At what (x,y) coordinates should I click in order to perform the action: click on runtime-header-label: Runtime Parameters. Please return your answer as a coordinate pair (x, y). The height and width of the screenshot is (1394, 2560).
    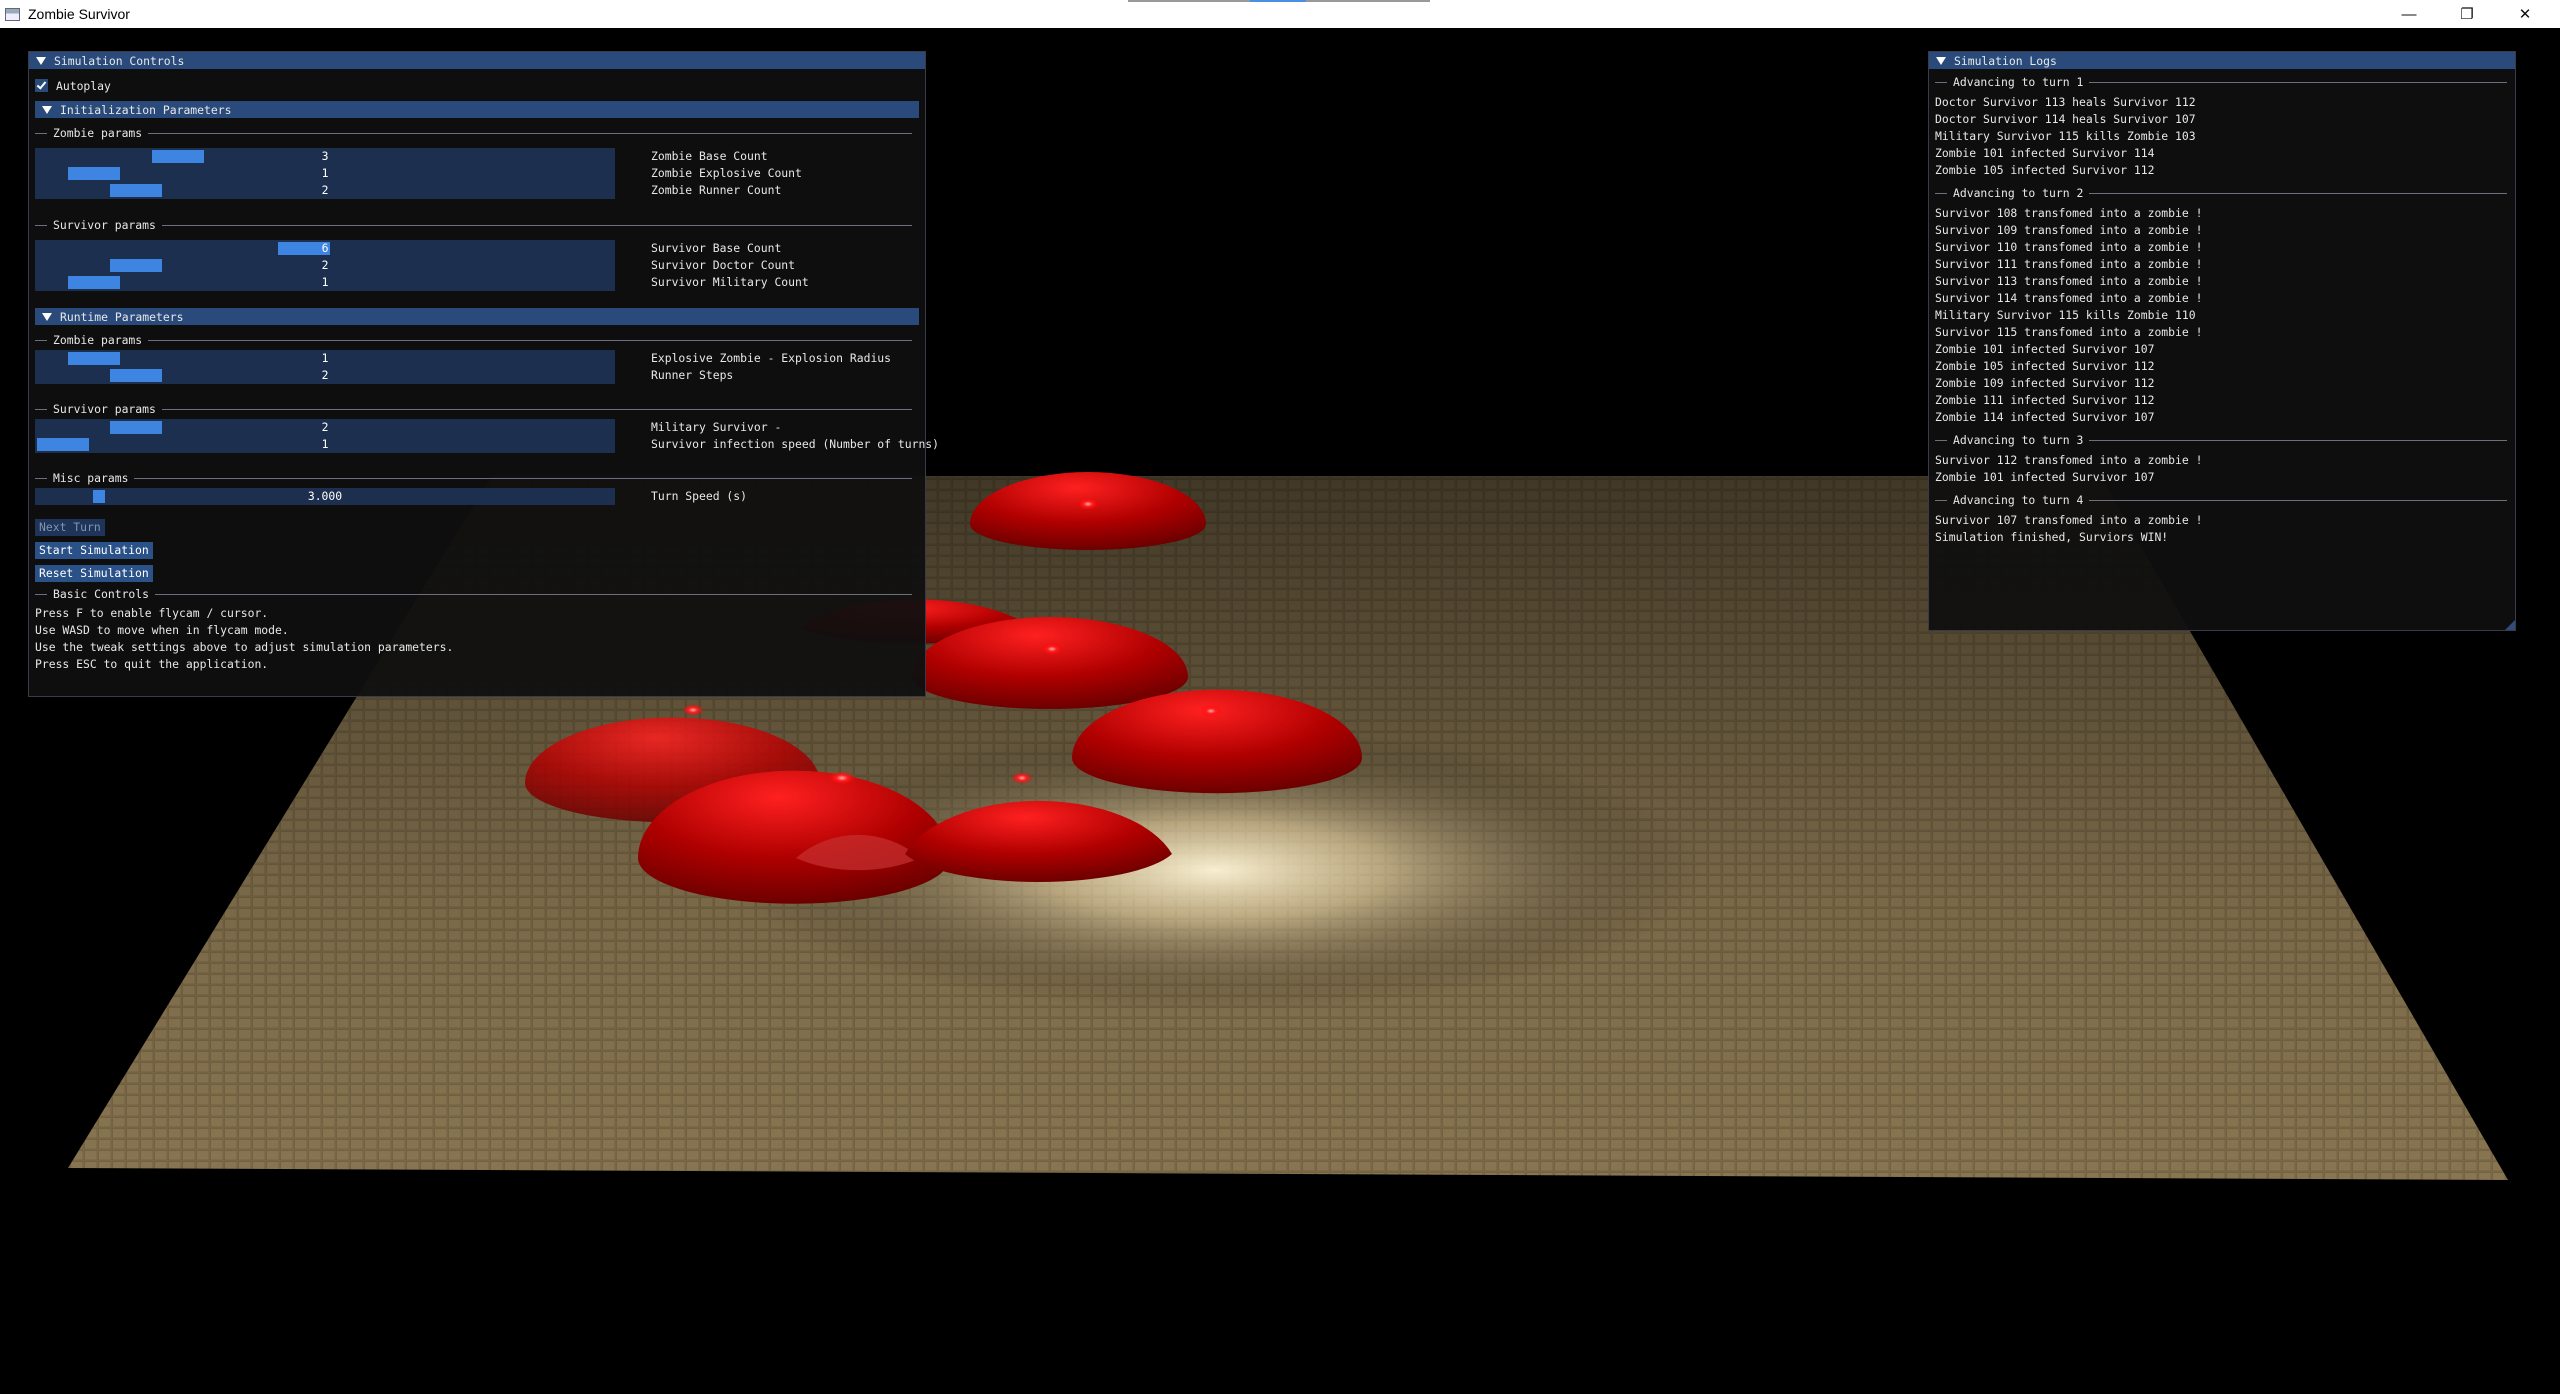
    Looking at the image, I should click on (122, 316).